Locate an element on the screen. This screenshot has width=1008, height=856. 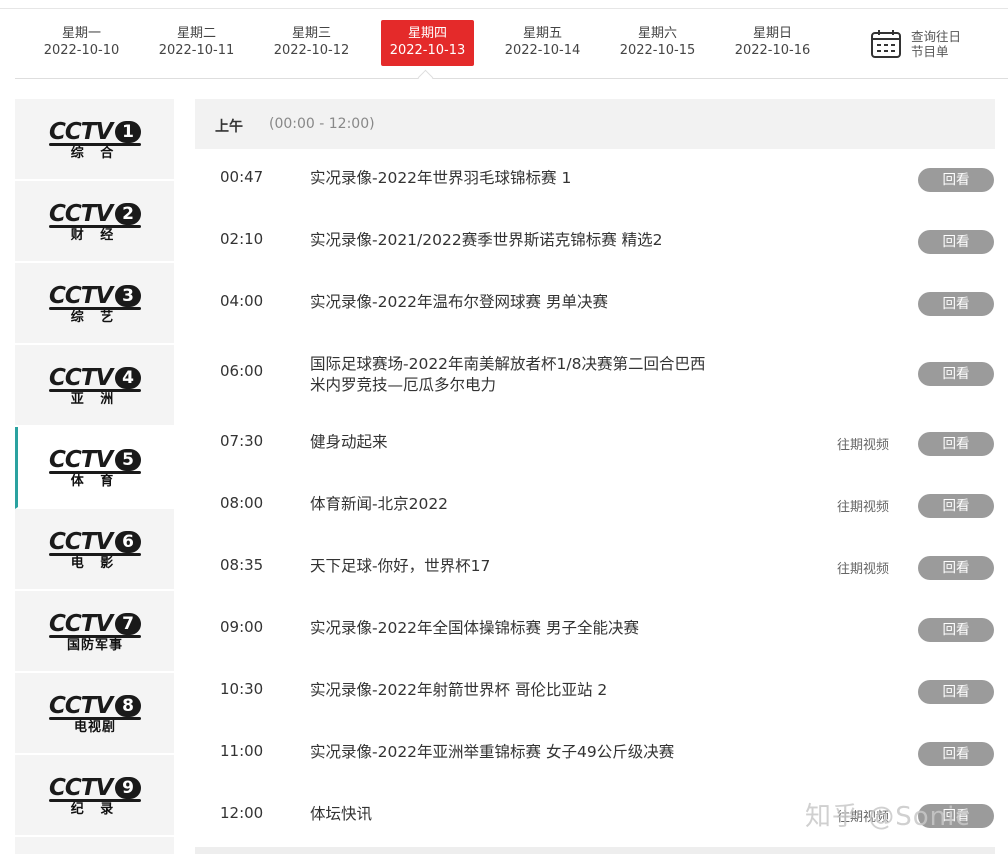
day-tab-wed: 星期三 2022-10-12 is located at coordinates (311, 43).